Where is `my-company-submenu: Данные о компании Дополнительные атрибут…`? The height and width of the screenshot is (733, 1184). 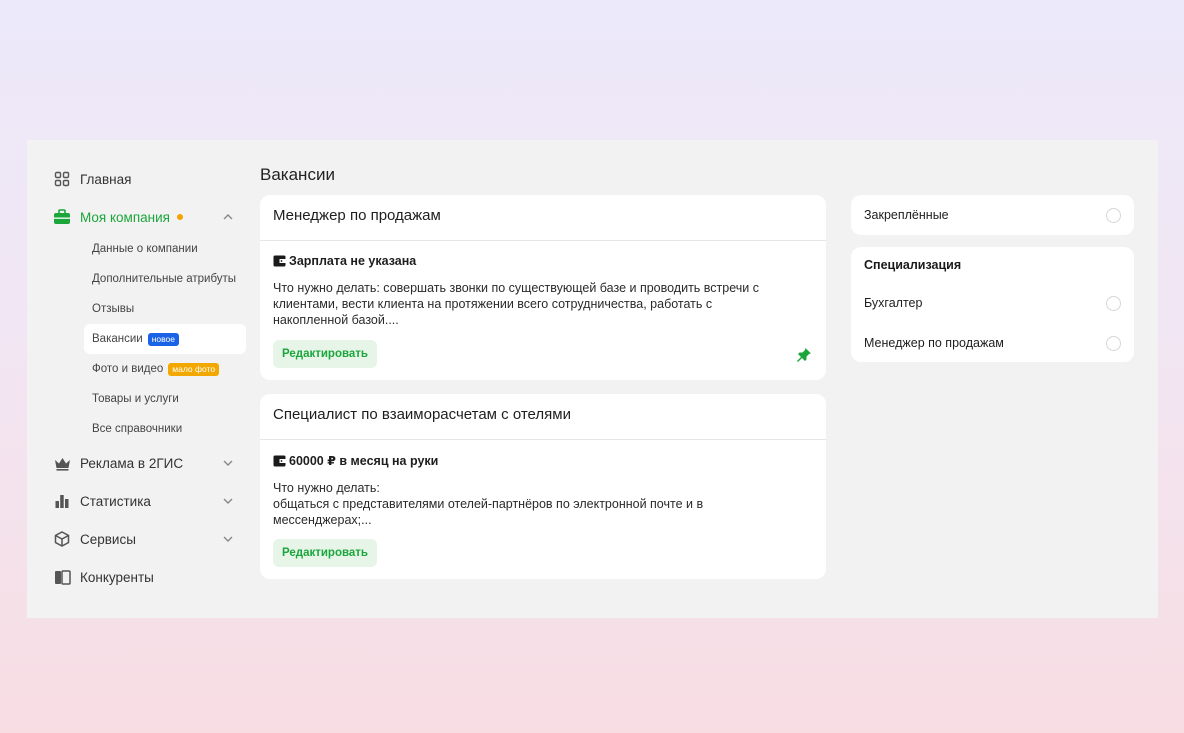 my-company-submenu: Данные о компании Дополнительные атрибут… is located at coordinates (165, 339).